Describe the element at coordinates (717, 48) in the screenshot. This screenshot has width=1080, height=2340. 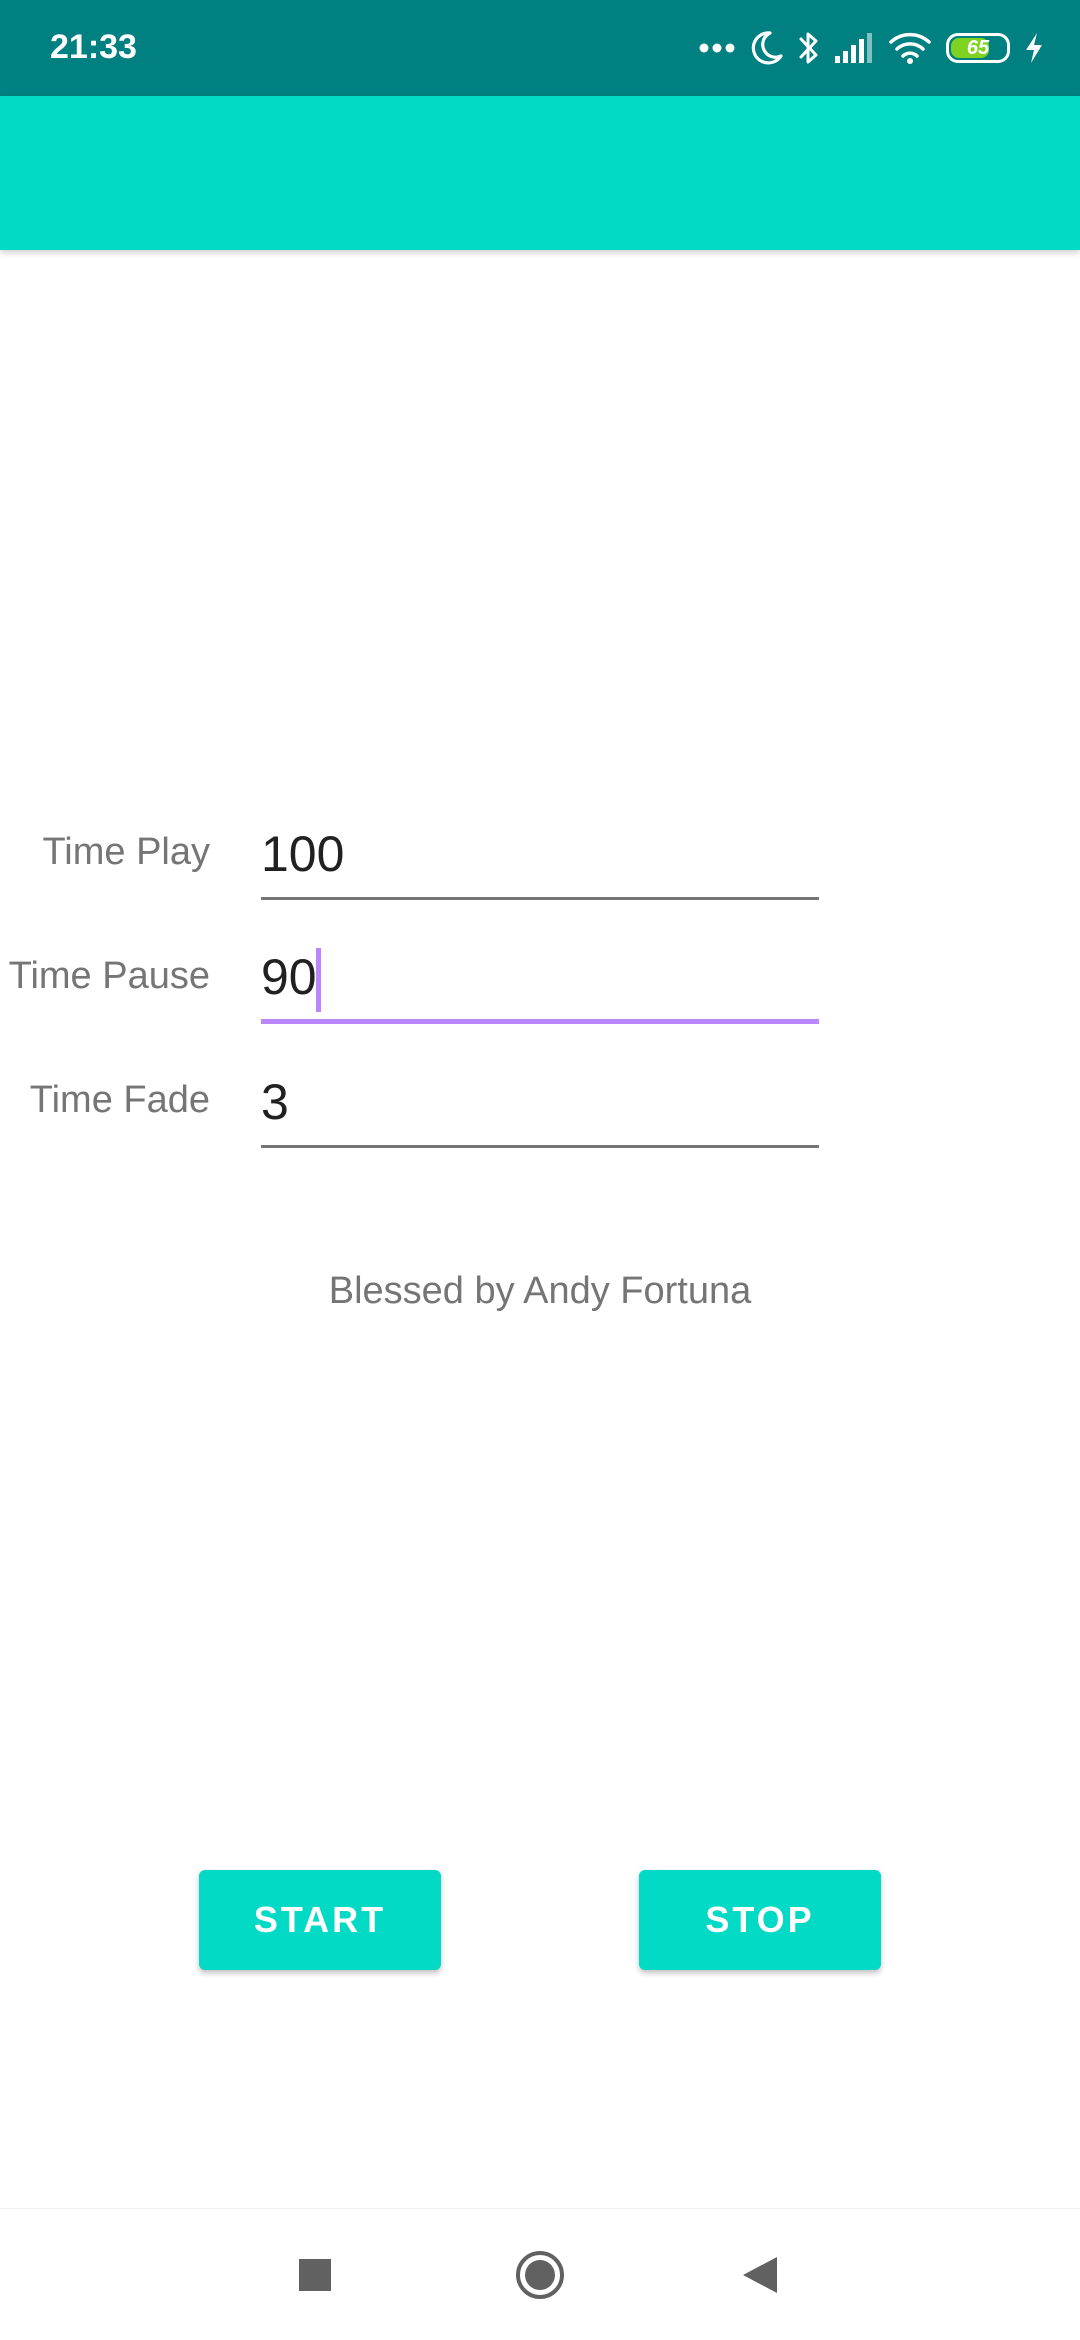
I see `more-dots-icon` at that location.